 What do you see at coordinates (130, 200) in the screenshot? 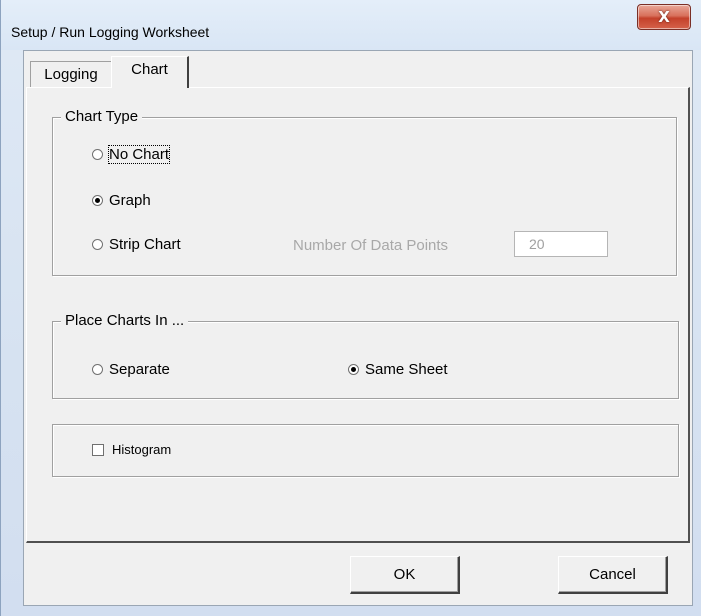
I see `radio-graph-label: Graph` at bounding box center [130, 200].